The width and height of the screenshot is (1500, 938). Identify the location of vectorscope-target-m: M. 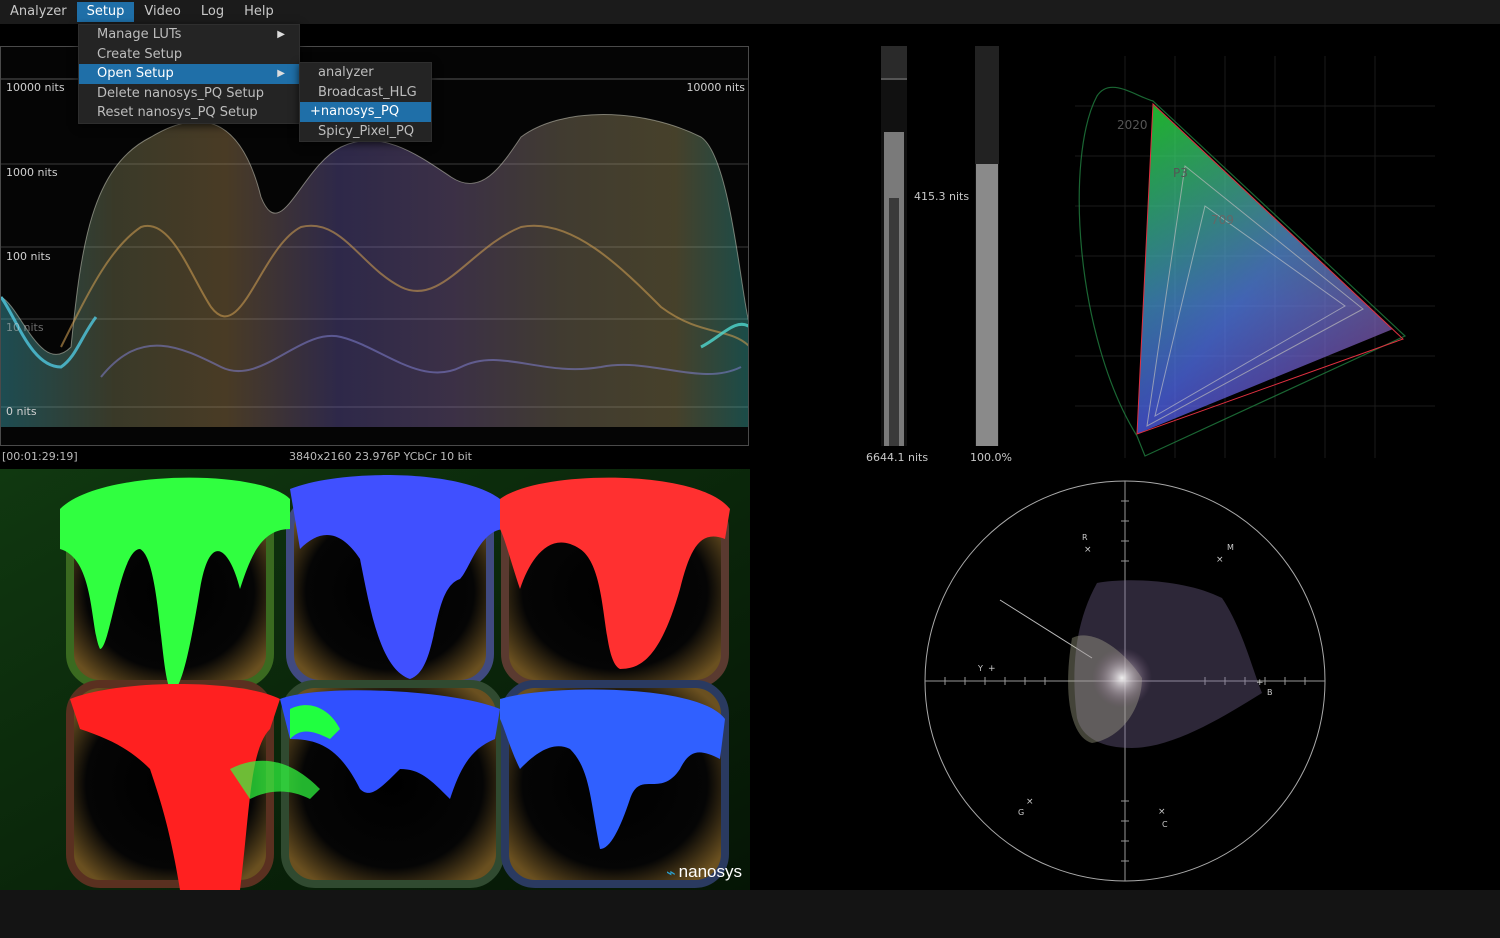
(1230, 547).